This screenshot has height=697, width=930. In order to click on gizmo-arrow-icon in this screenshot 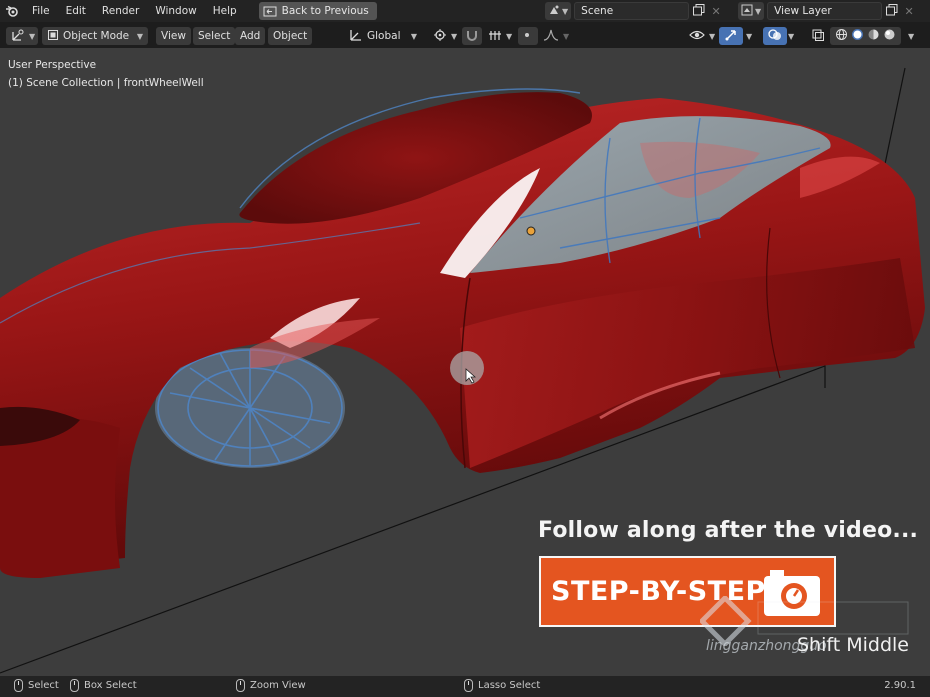, I will do `click(731, 36)`.